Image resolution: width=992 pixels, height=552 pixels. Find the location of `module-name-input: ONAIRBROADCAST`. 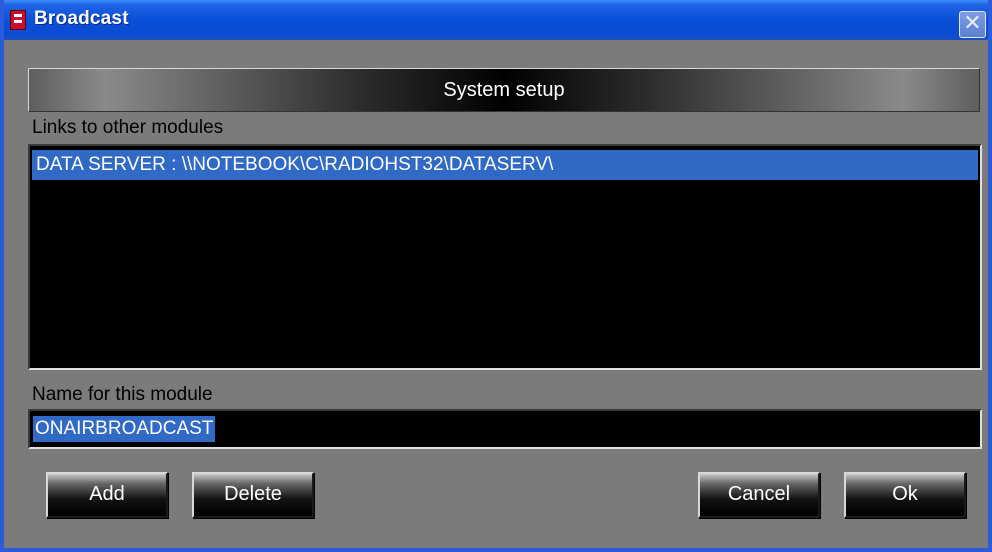

module-name-input: ONAIRBROADCAST is located at coordinates (505, 429).